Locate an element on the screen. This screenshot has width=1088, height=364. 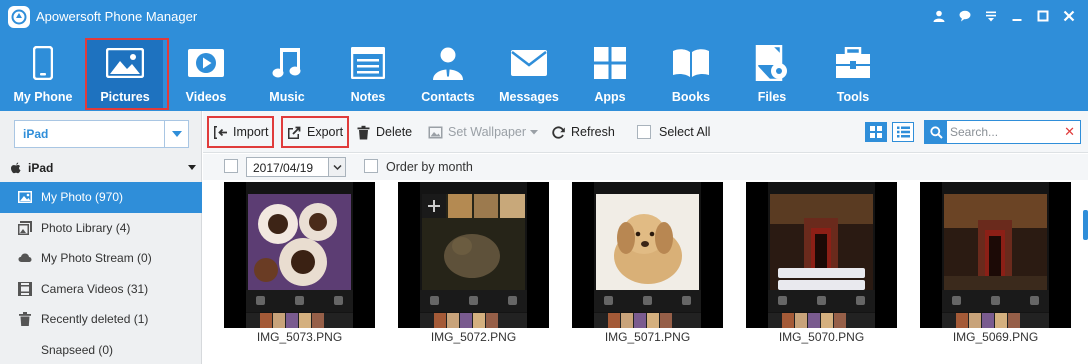
book-icon is located at coordinates (691, 63).